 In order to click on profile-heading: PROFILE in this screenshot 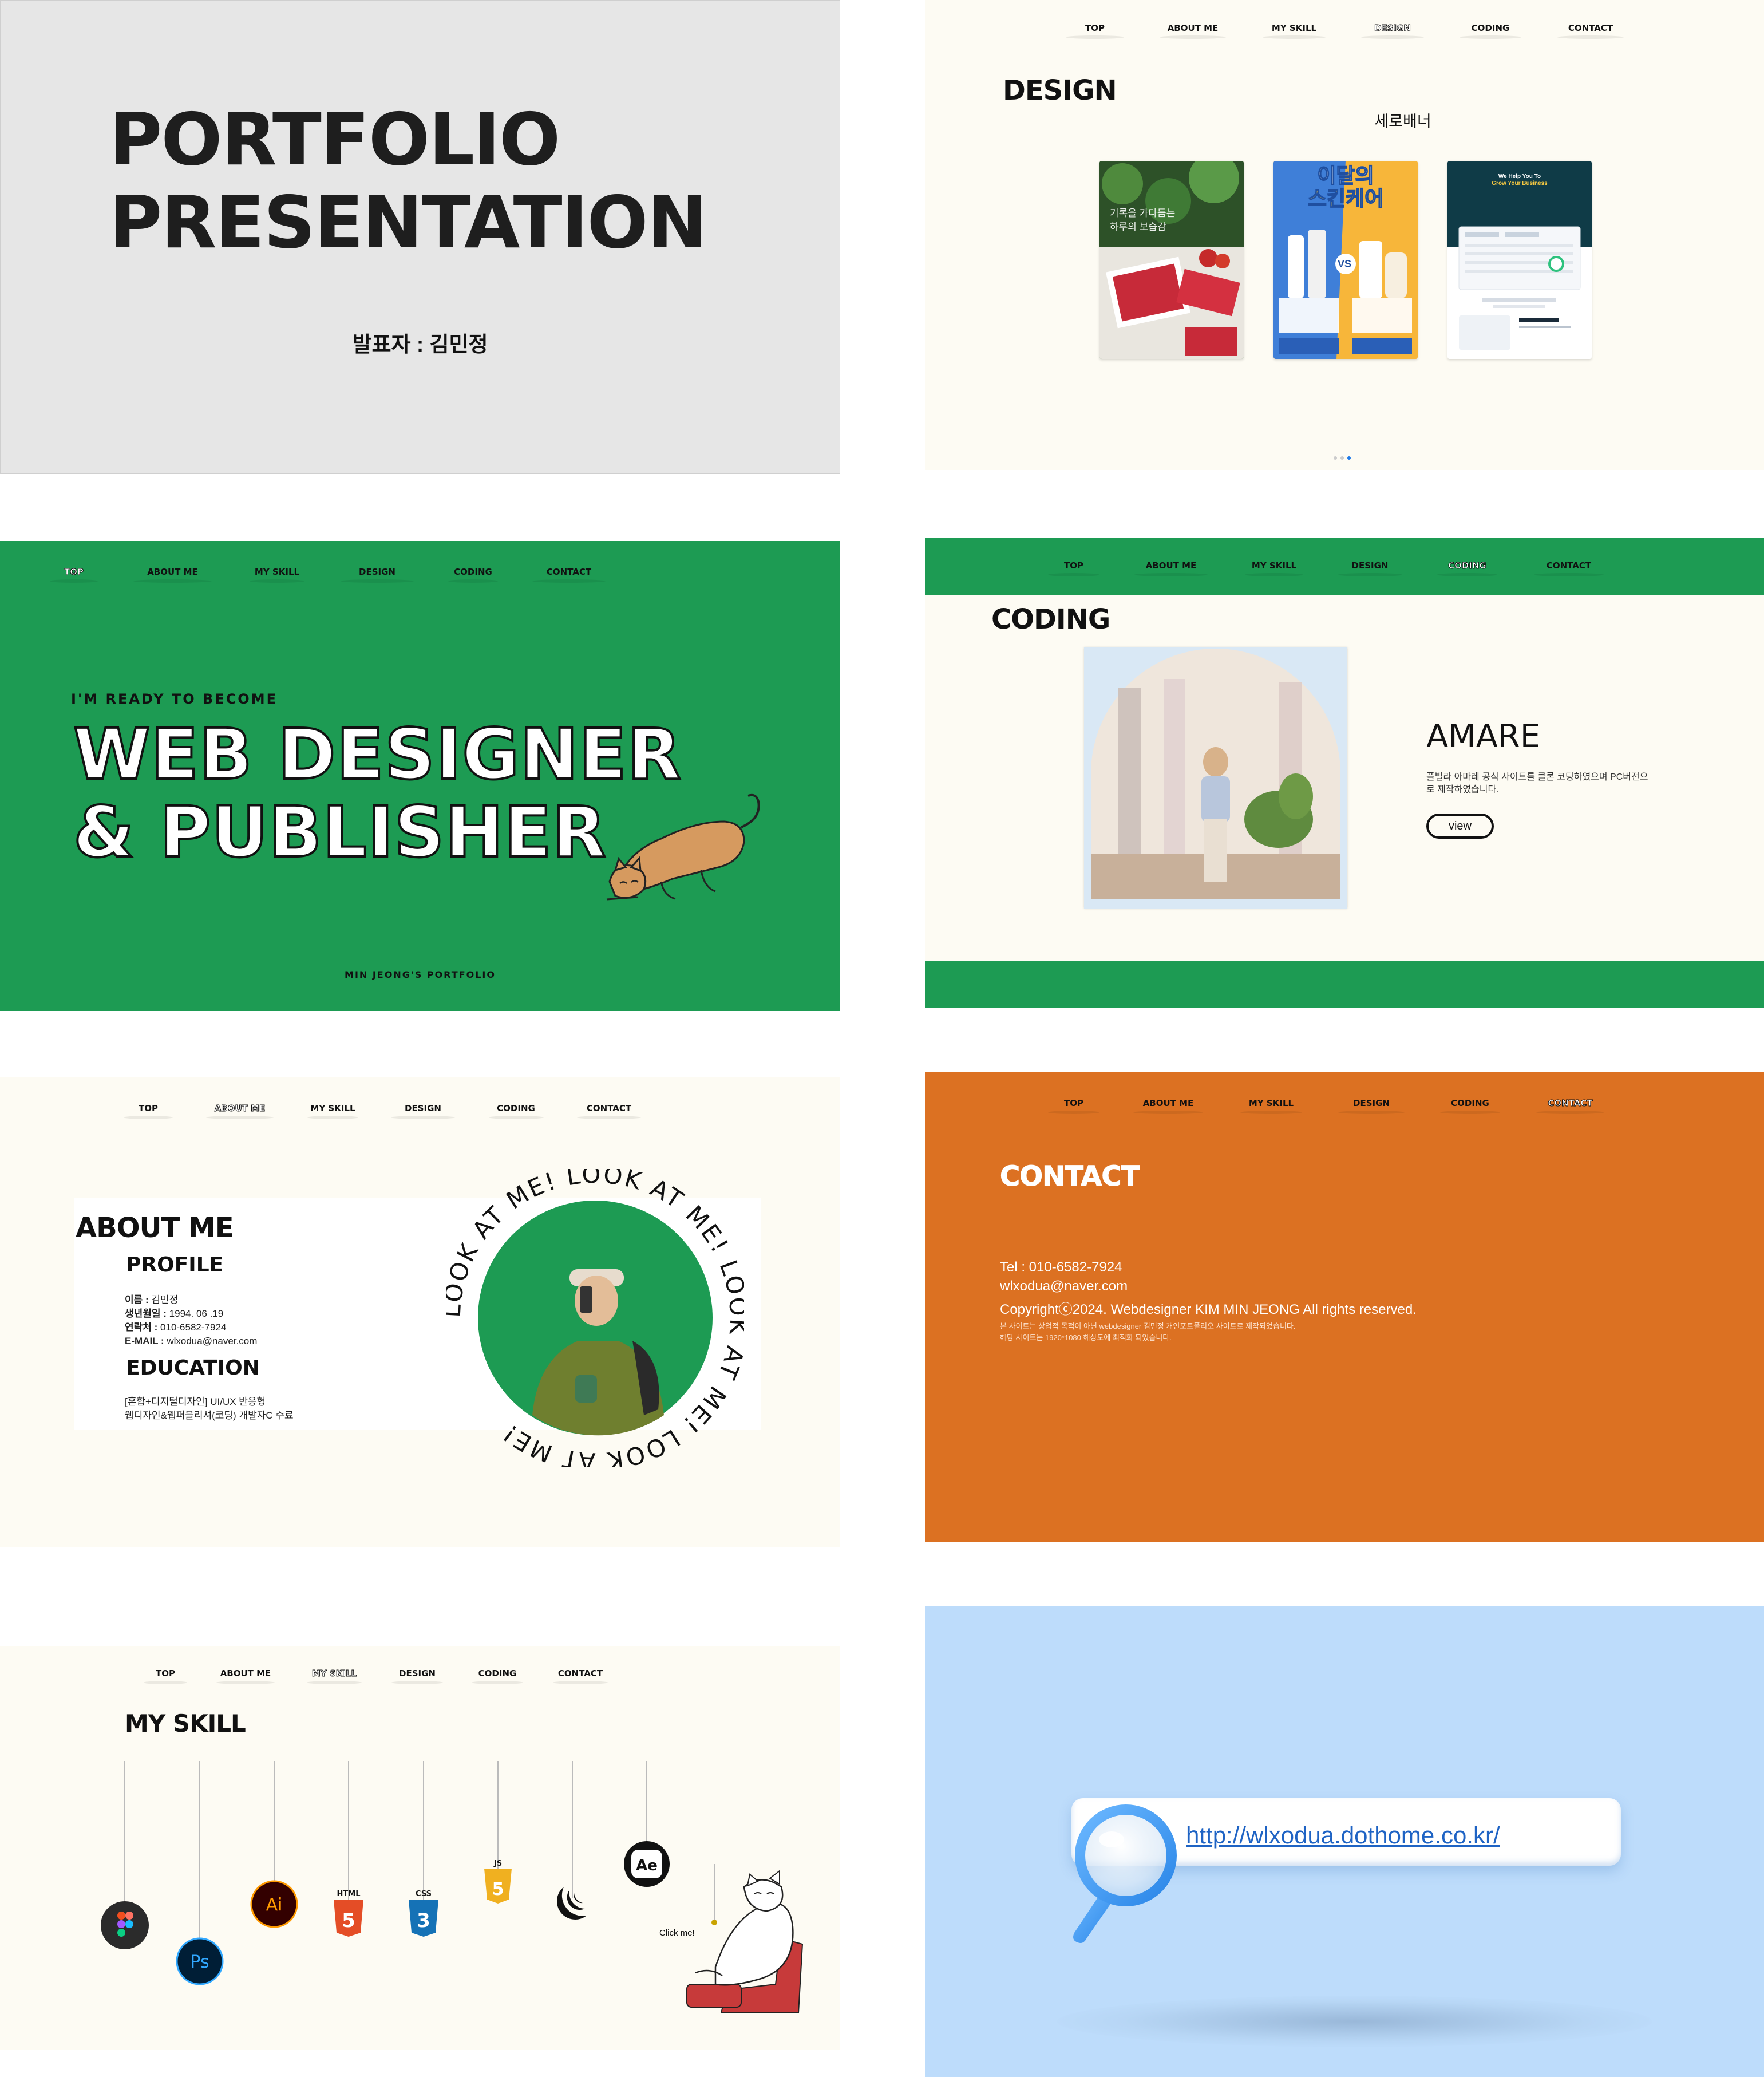, I will do `click(175, 1265)`.